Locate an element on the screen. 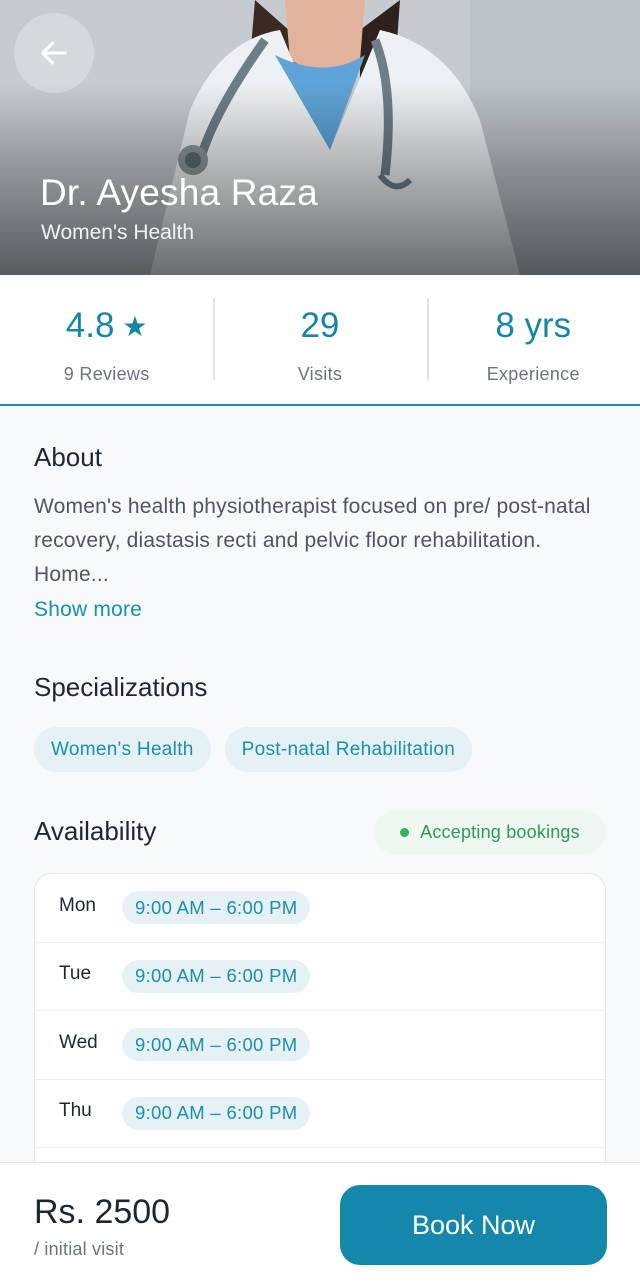 The width and height of the screenshot is (640, 1284). specialization-chip: Post-natal Rehabilitation is located at coordinates (348, 749).